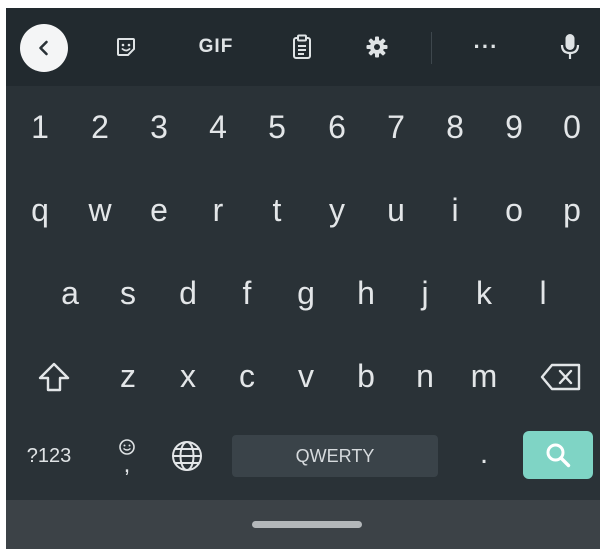 Image resolution: width=605 pixels, height=549 pixels. What do you see at coordinates (100, 127) in the screenshot?
I see `key-2: 2` at bounding box center [100, 127].